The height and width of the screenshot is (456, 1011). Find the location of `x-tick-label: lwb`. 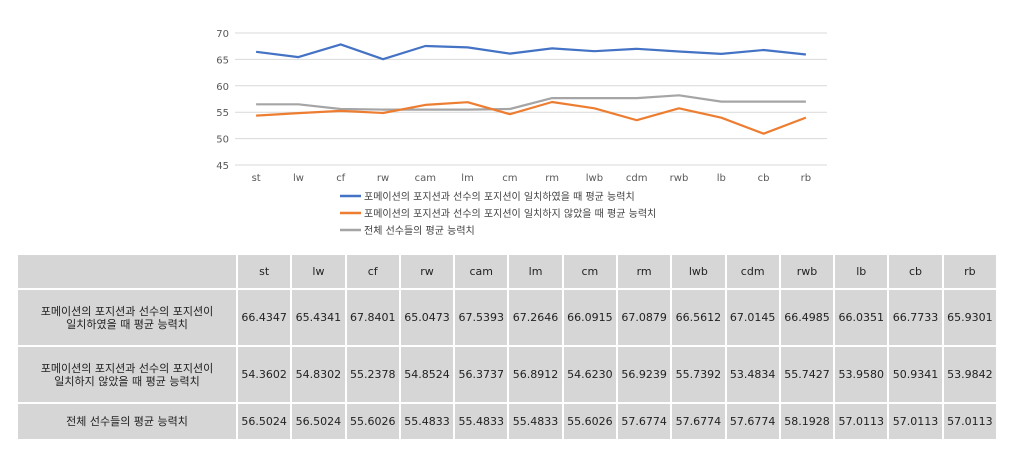

x-tick-label: lwb is located at coordinates (594, 178).